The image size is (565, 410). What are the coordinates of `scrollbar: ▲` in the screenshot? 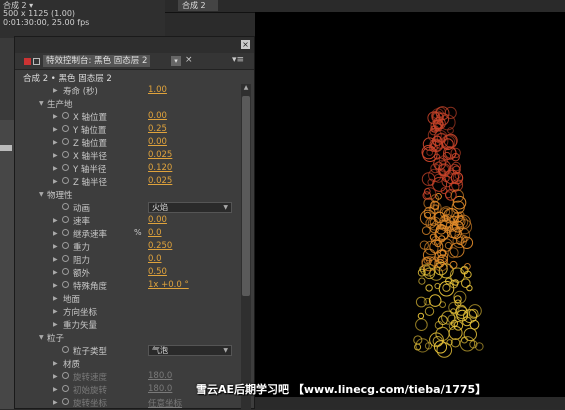 It's located at (246, 247).